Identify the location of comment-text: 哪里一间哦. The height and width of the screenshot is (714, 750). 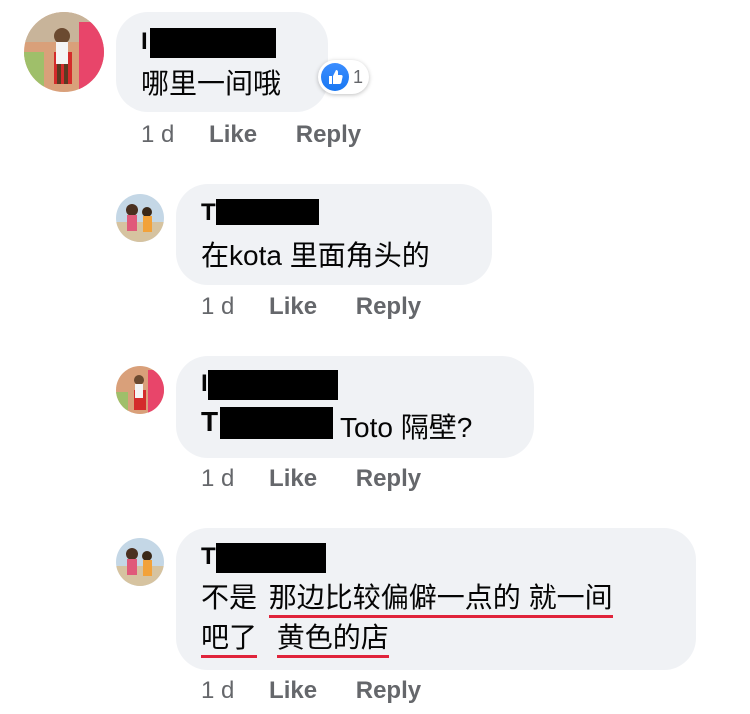
(211, 83).